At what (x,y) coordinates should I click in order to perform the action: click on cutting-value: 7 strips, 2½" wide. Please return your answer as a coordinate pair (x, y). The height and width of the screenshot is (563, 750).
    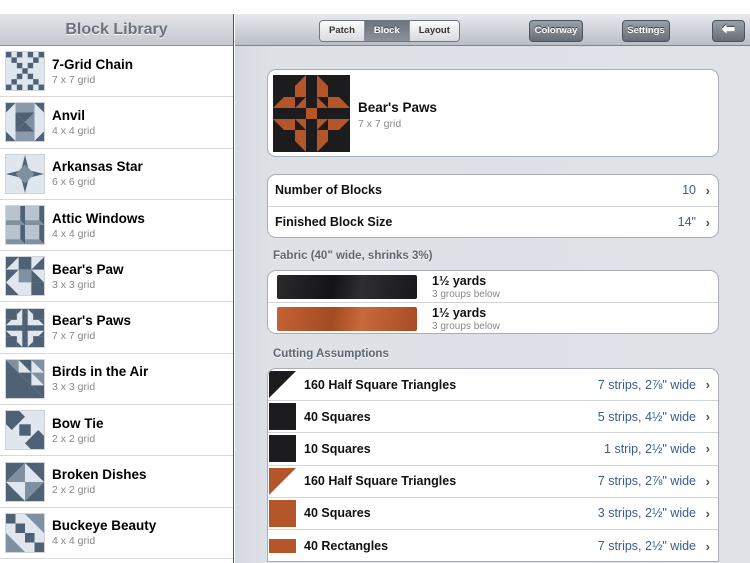
    Looking at the image, I should click on (646, 546).